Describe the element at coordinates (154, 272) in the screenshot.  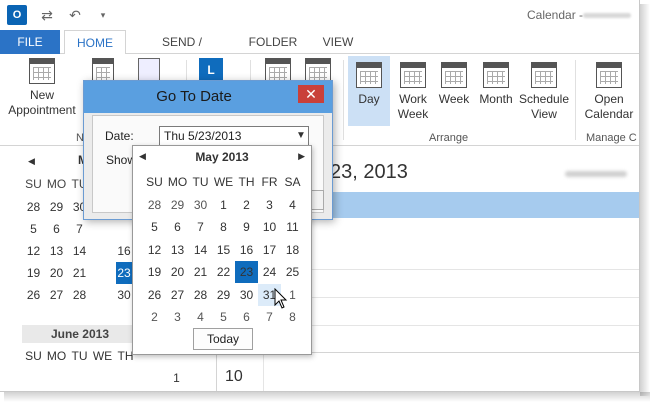
I see `popup-day: 19` at that location.